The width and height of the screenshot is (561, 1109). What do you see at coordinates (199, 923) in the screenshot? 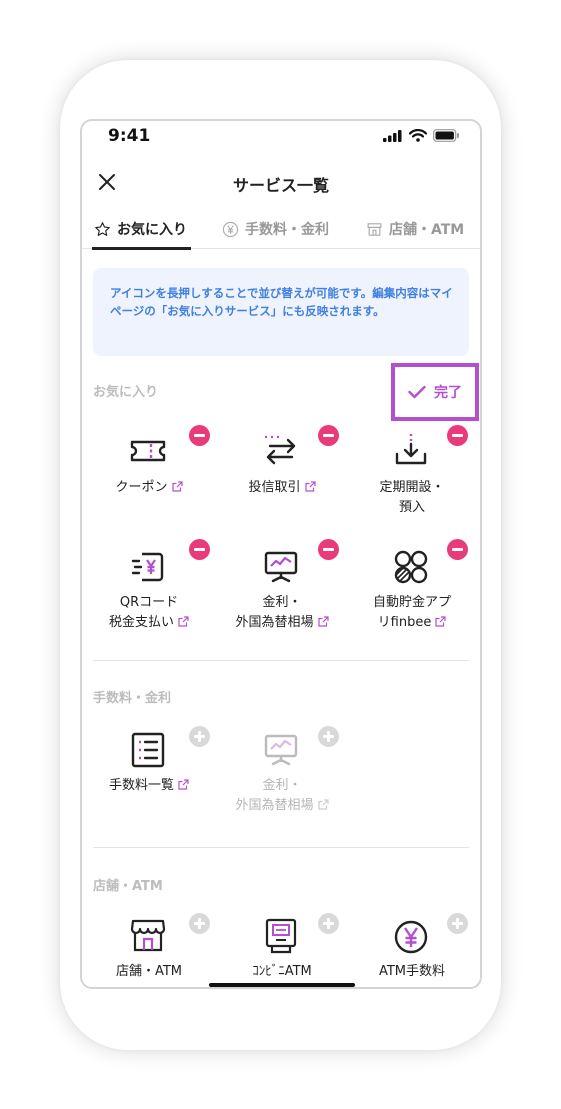
I see `add-badge-store-atm` at bounding box center [199, 923].